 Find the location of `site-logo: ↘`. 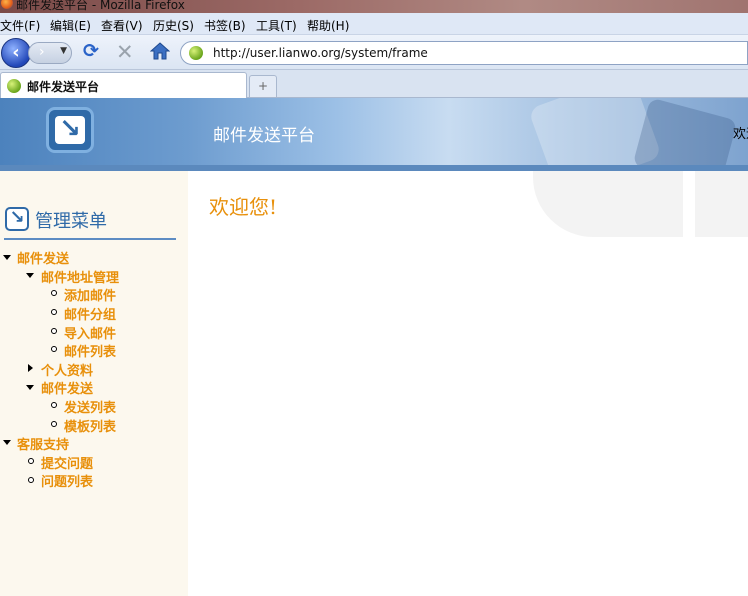

site-logo: ↘ is located at coordinates (70, 130).